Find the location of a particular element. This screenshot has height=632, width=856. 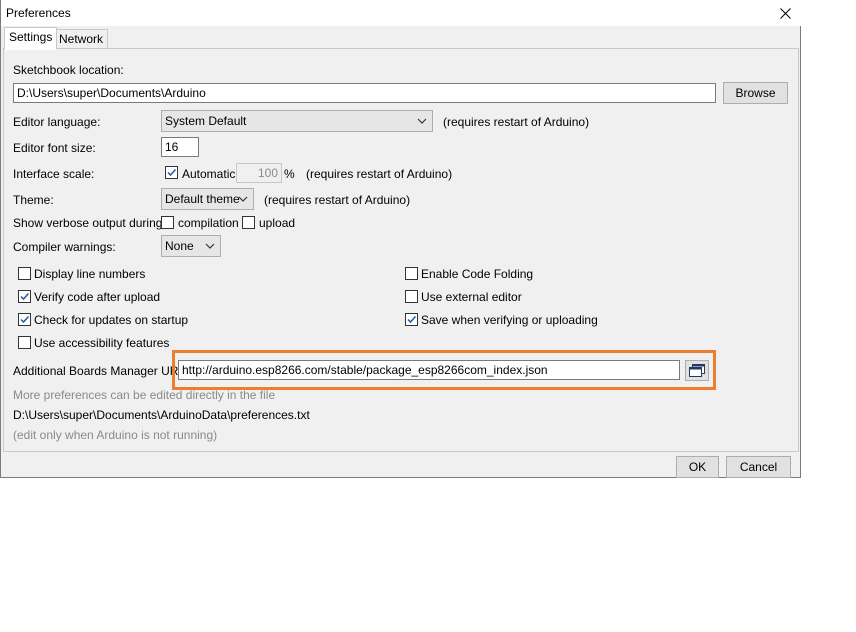

verbose-label: Show verbose output during: is located at coordinates (89, 223).